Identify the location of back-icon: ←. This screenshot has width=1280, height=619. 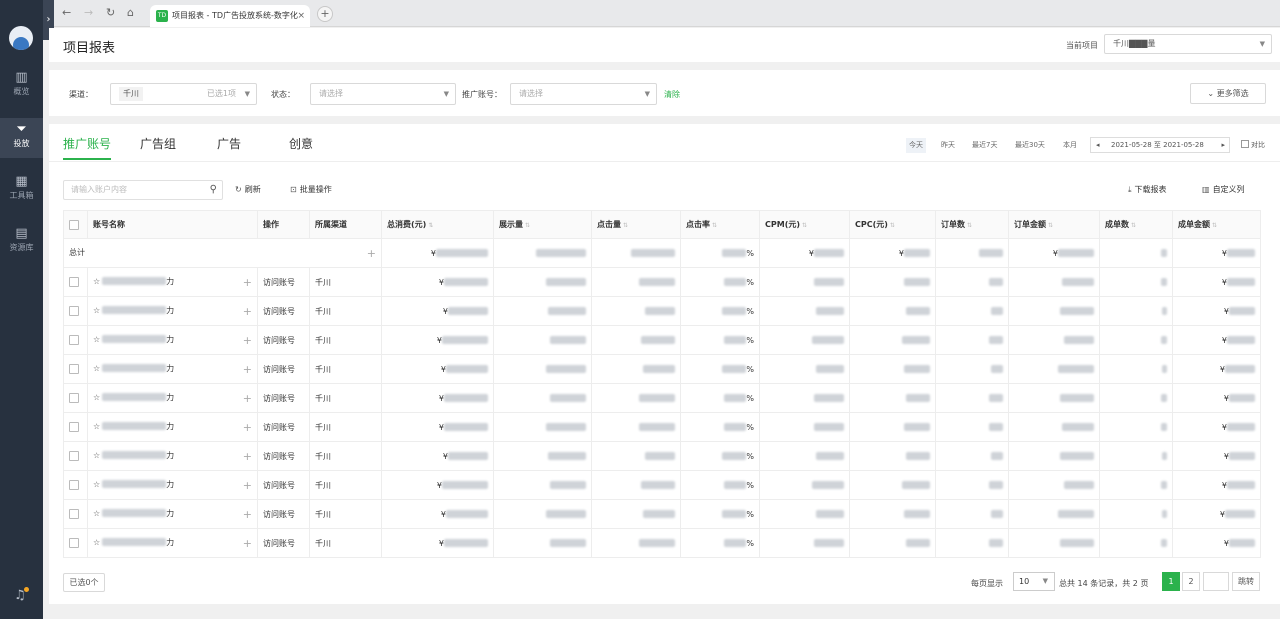
(66, 12).